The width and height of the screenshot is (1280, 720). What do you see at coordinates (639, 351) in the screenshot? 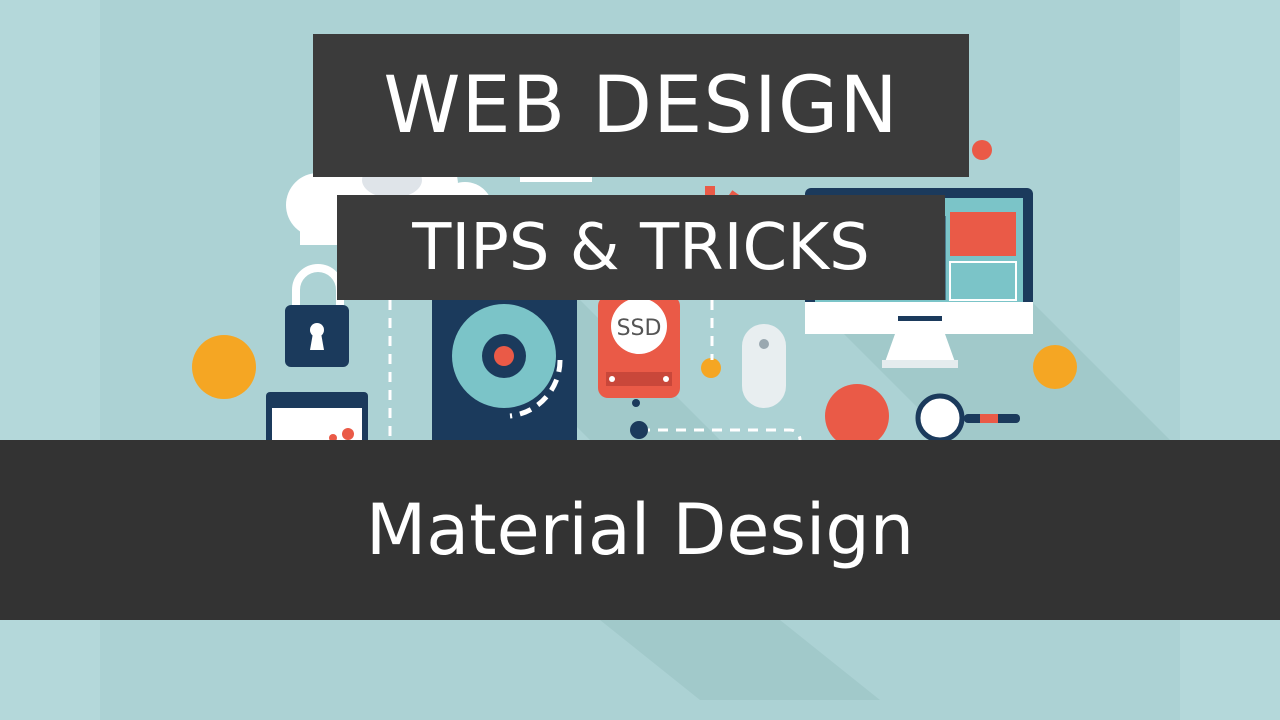
I see `ssd-icon: SSD` at bounding box center [639, 351].